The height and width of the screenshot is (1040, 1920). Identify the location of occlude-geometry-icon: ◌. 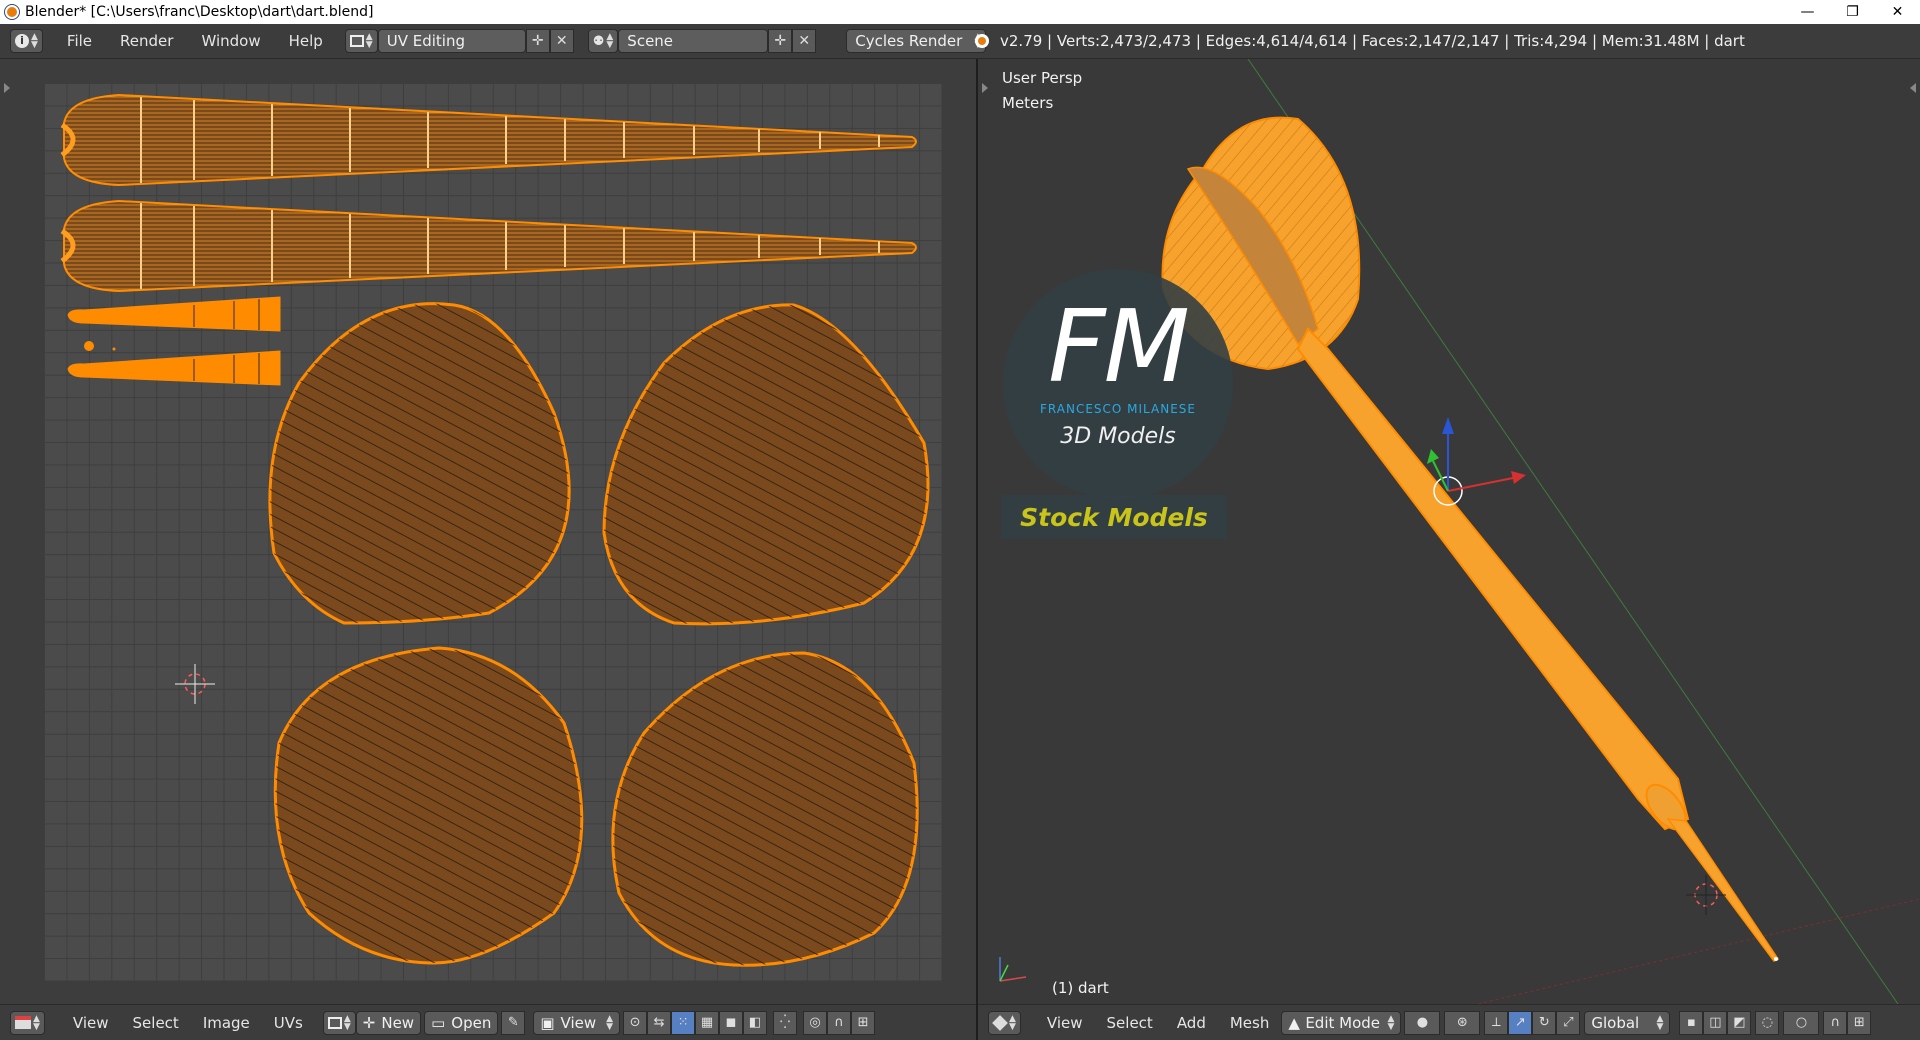
(1767, 1022).